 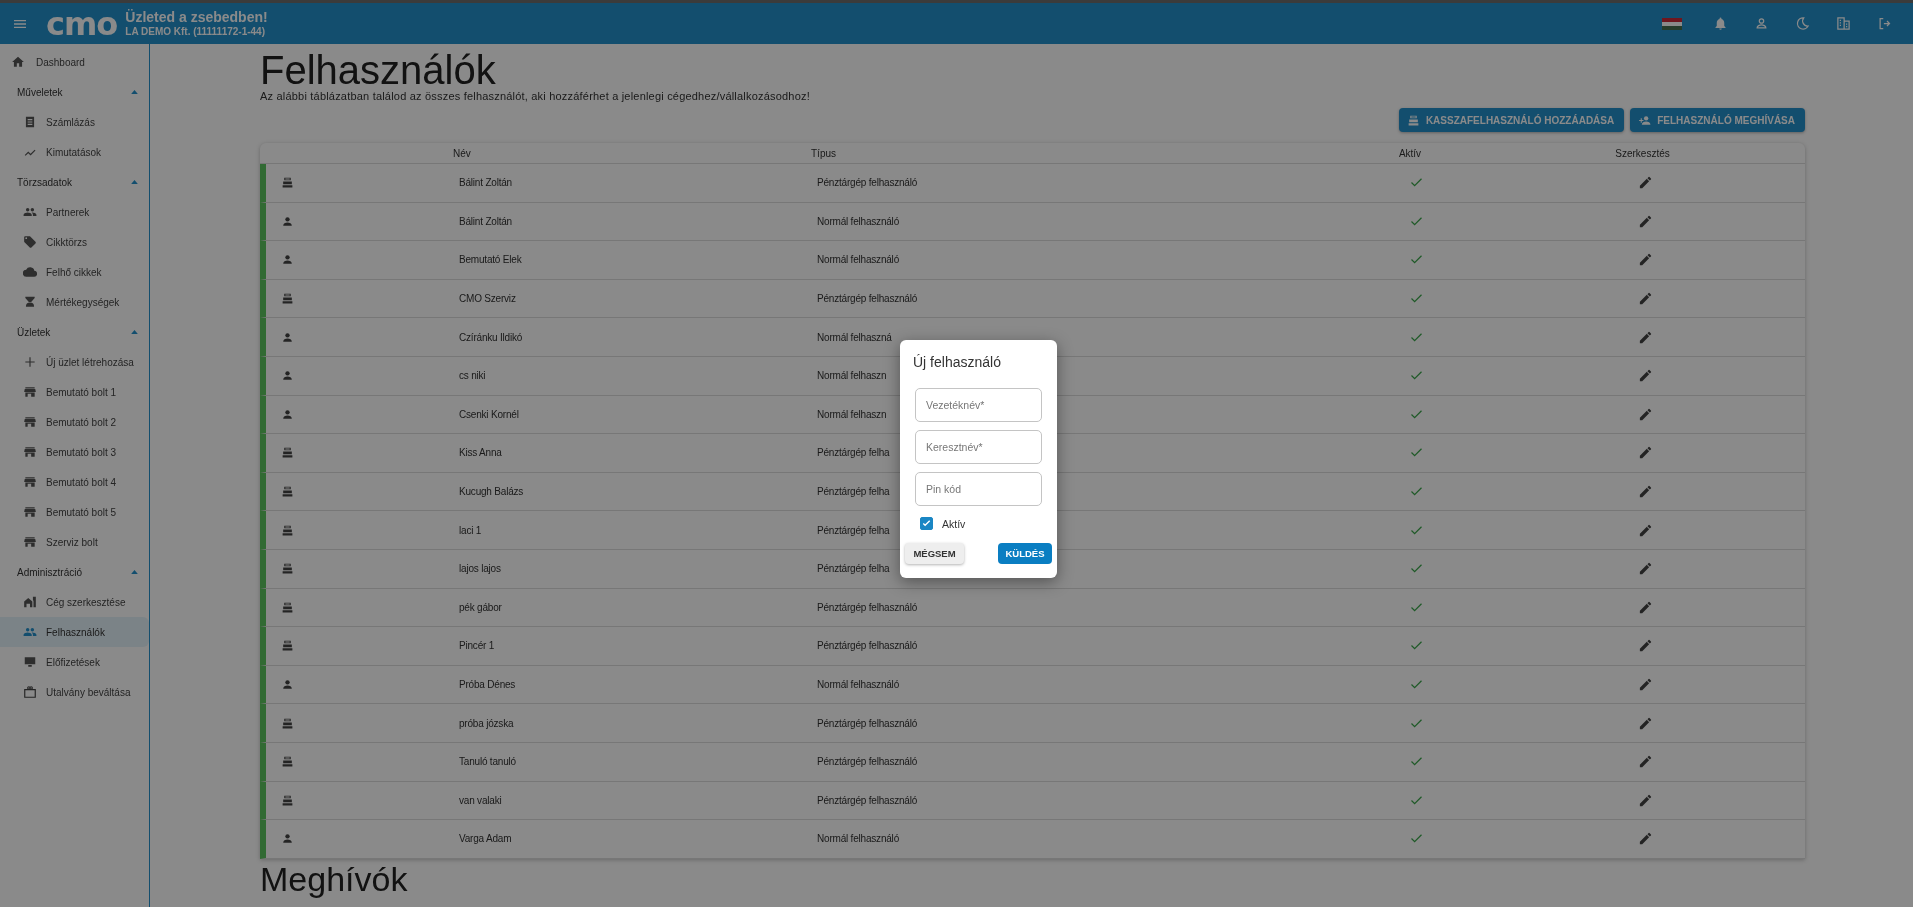 I want to click on table-cell: Próba Dénes, so click(x=487, y=684).